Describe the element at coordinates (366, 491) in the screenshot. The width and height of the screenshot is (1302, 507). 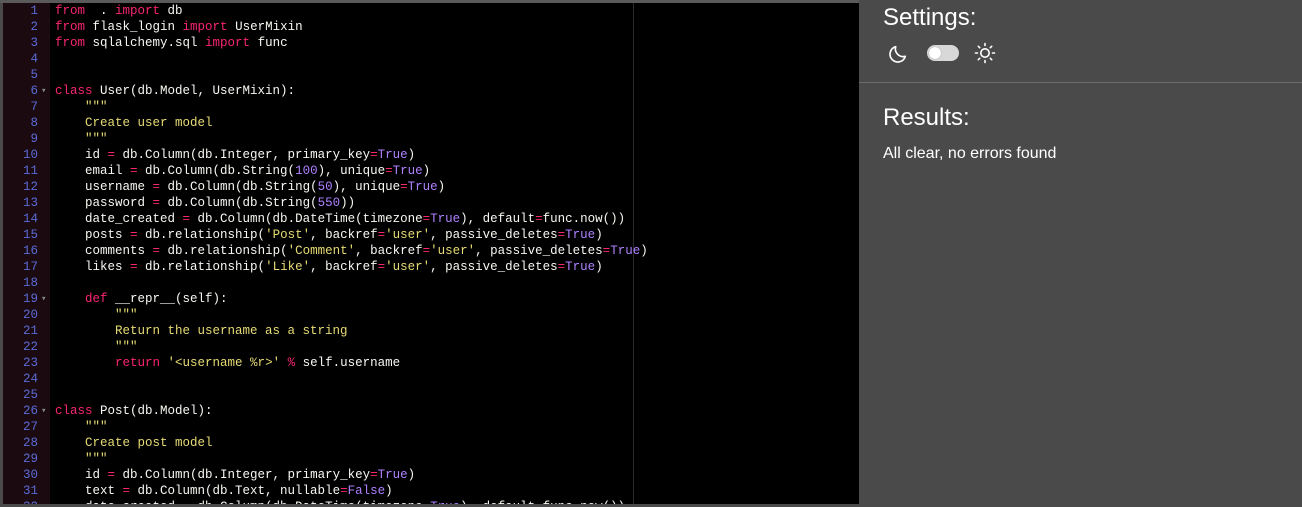
I see `code-token: False` at that location.